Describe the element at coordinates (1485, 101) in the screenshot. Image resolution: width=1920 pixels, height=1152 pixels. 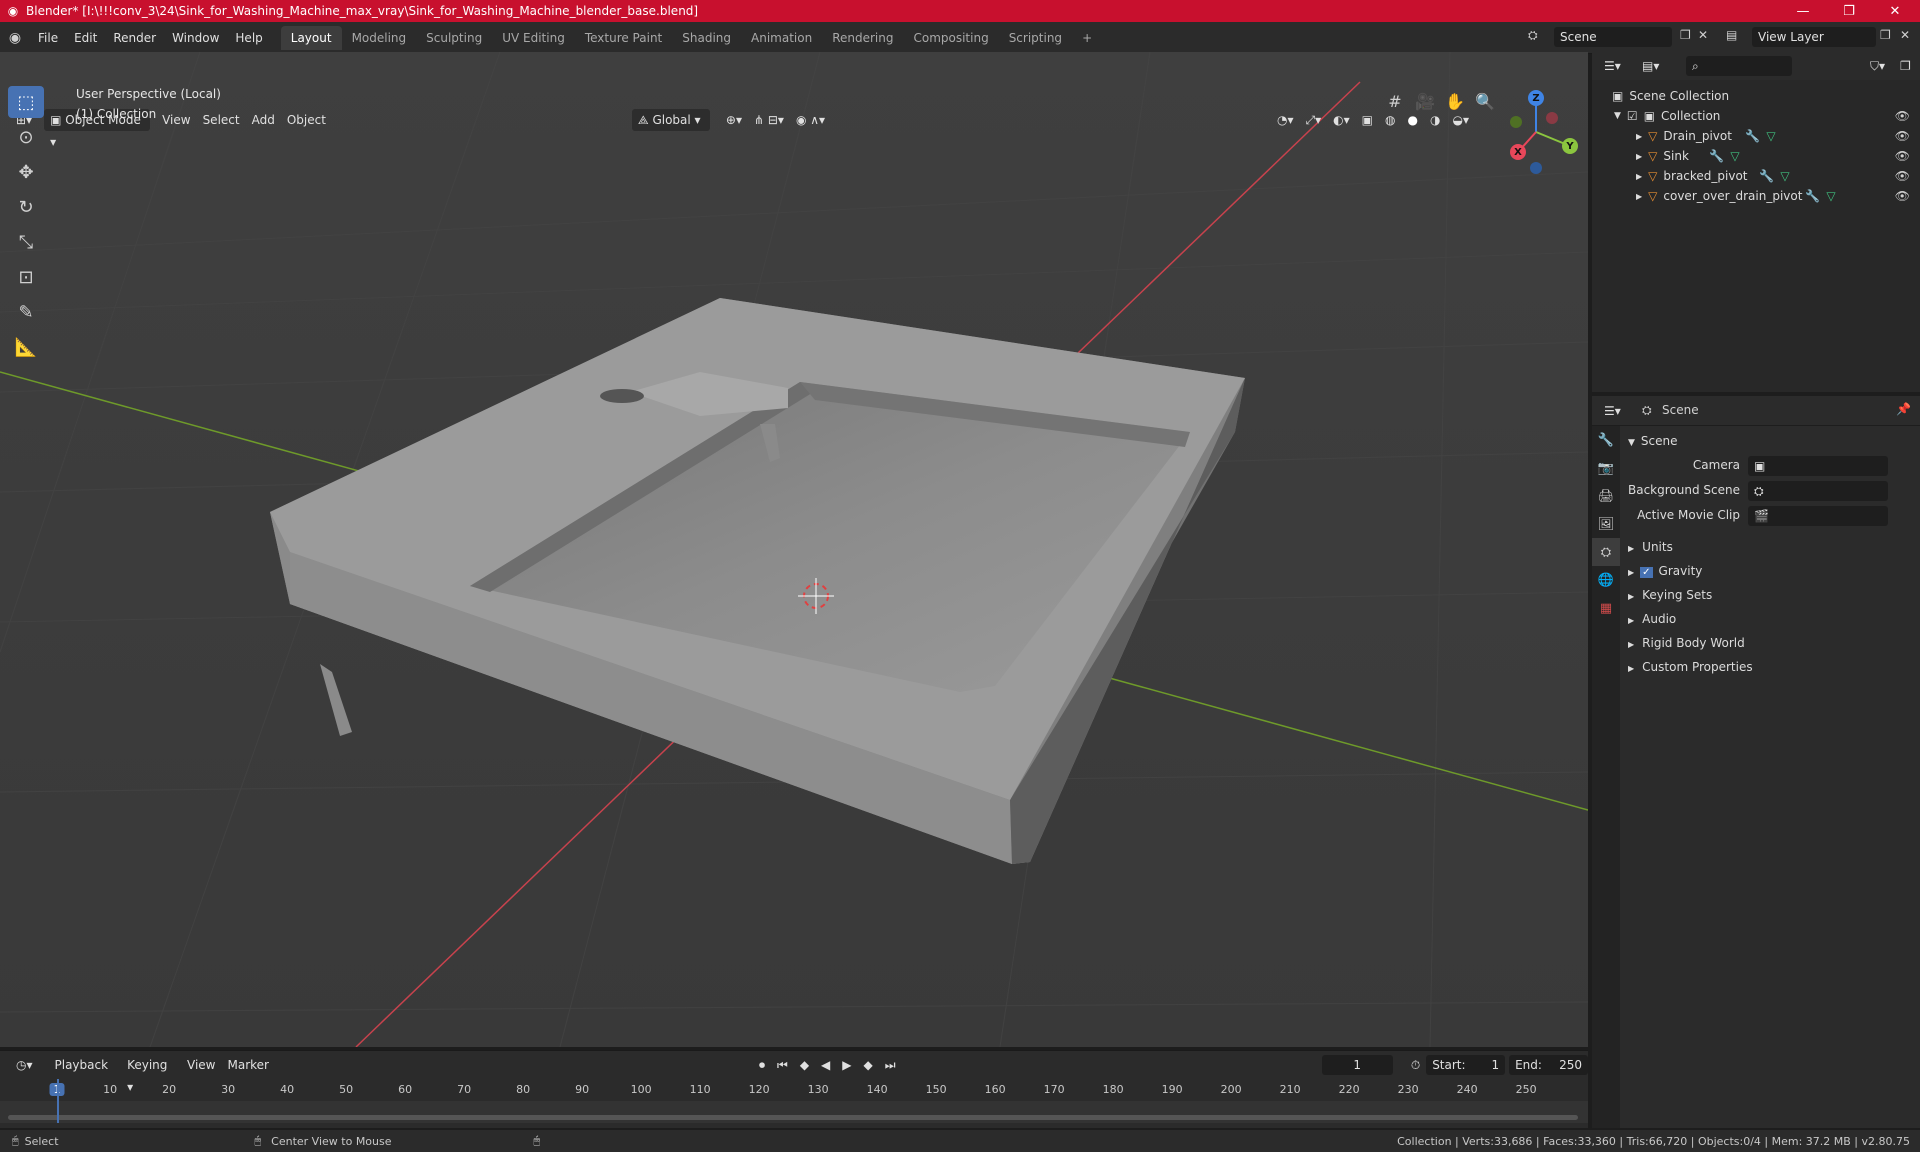
I see `zoom-icon: 🔍` at that location.